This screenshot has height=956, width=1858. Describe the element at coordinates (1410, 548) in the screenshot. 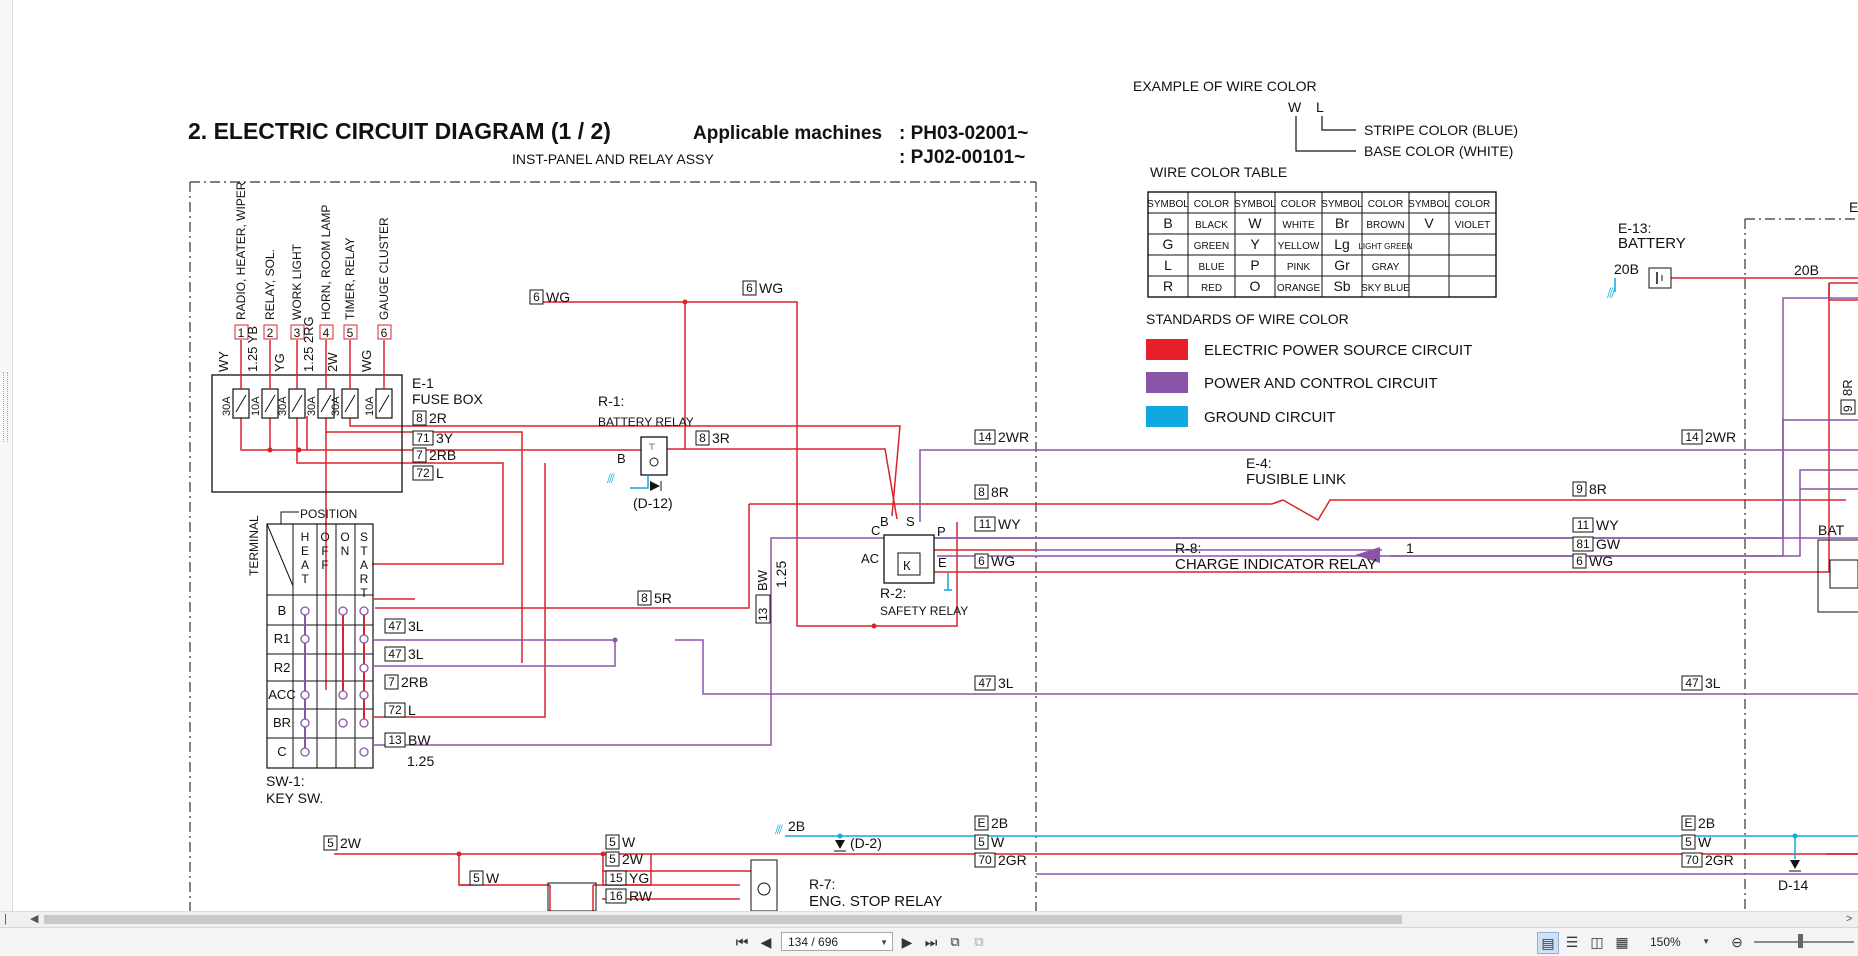

I see `svg-text: 1` at that location.